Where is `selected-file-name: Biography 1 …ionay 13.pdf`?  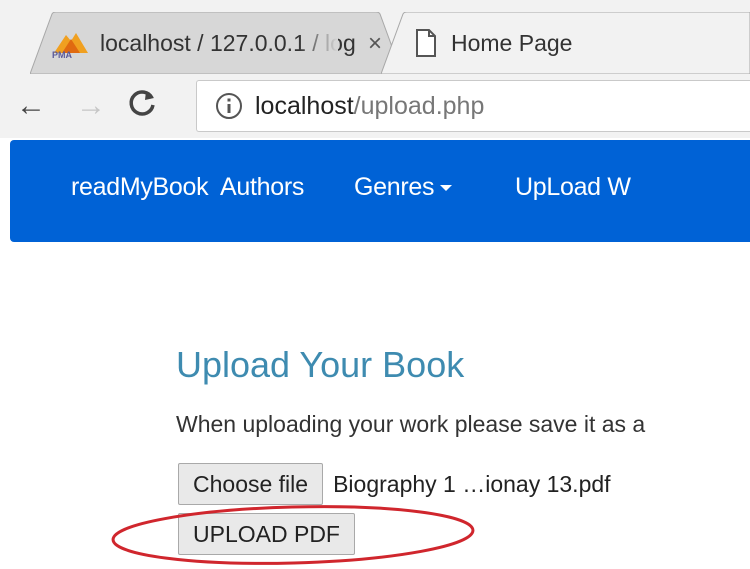
selected-file-name: Biography 1 …ionay 13.pdf is located at coordinates (472, 483).